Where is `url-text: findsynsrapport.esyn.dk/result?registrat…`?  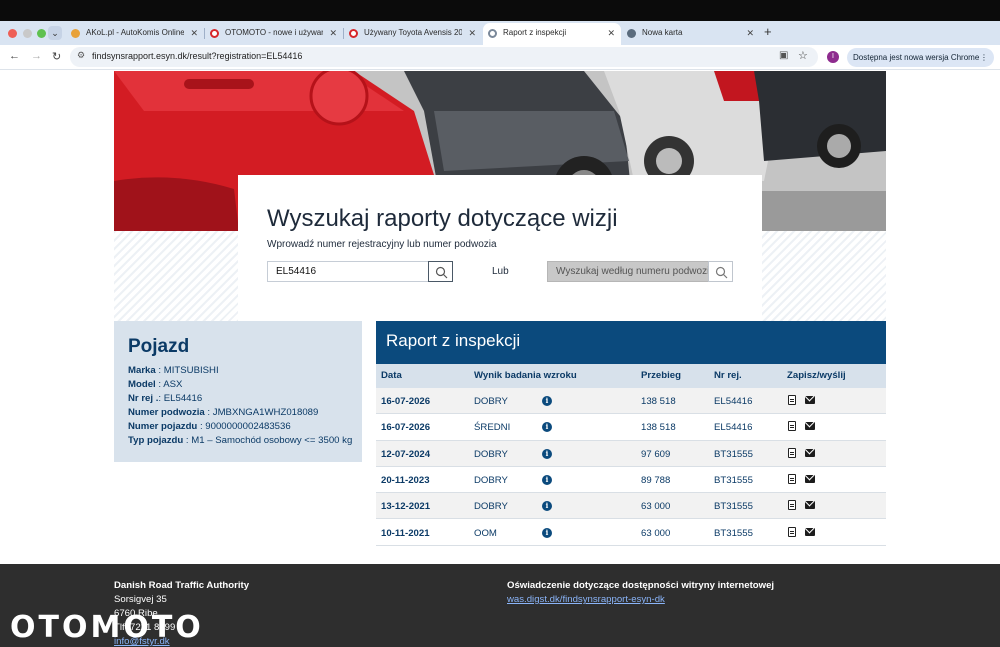 url-text: findsynsrapport.esyn.dk/result?registrat… is located at coordinates (197, 56).